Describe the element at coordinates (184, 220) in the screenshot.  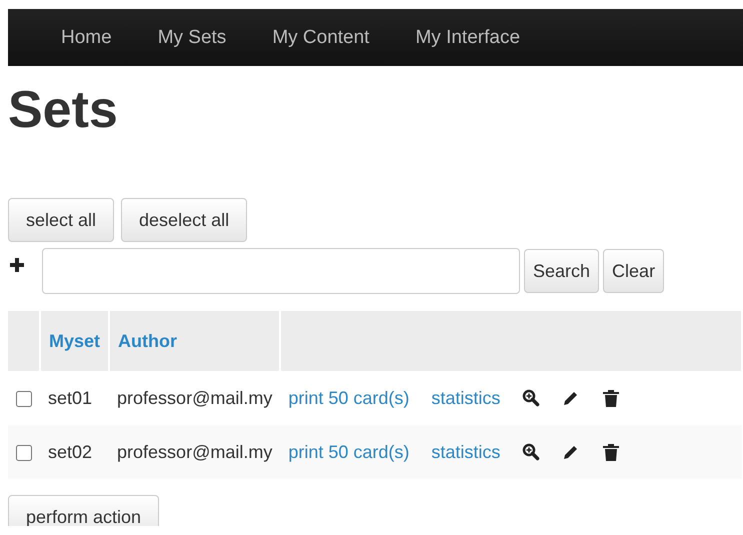
I see `select-button: deselect all` at that location.